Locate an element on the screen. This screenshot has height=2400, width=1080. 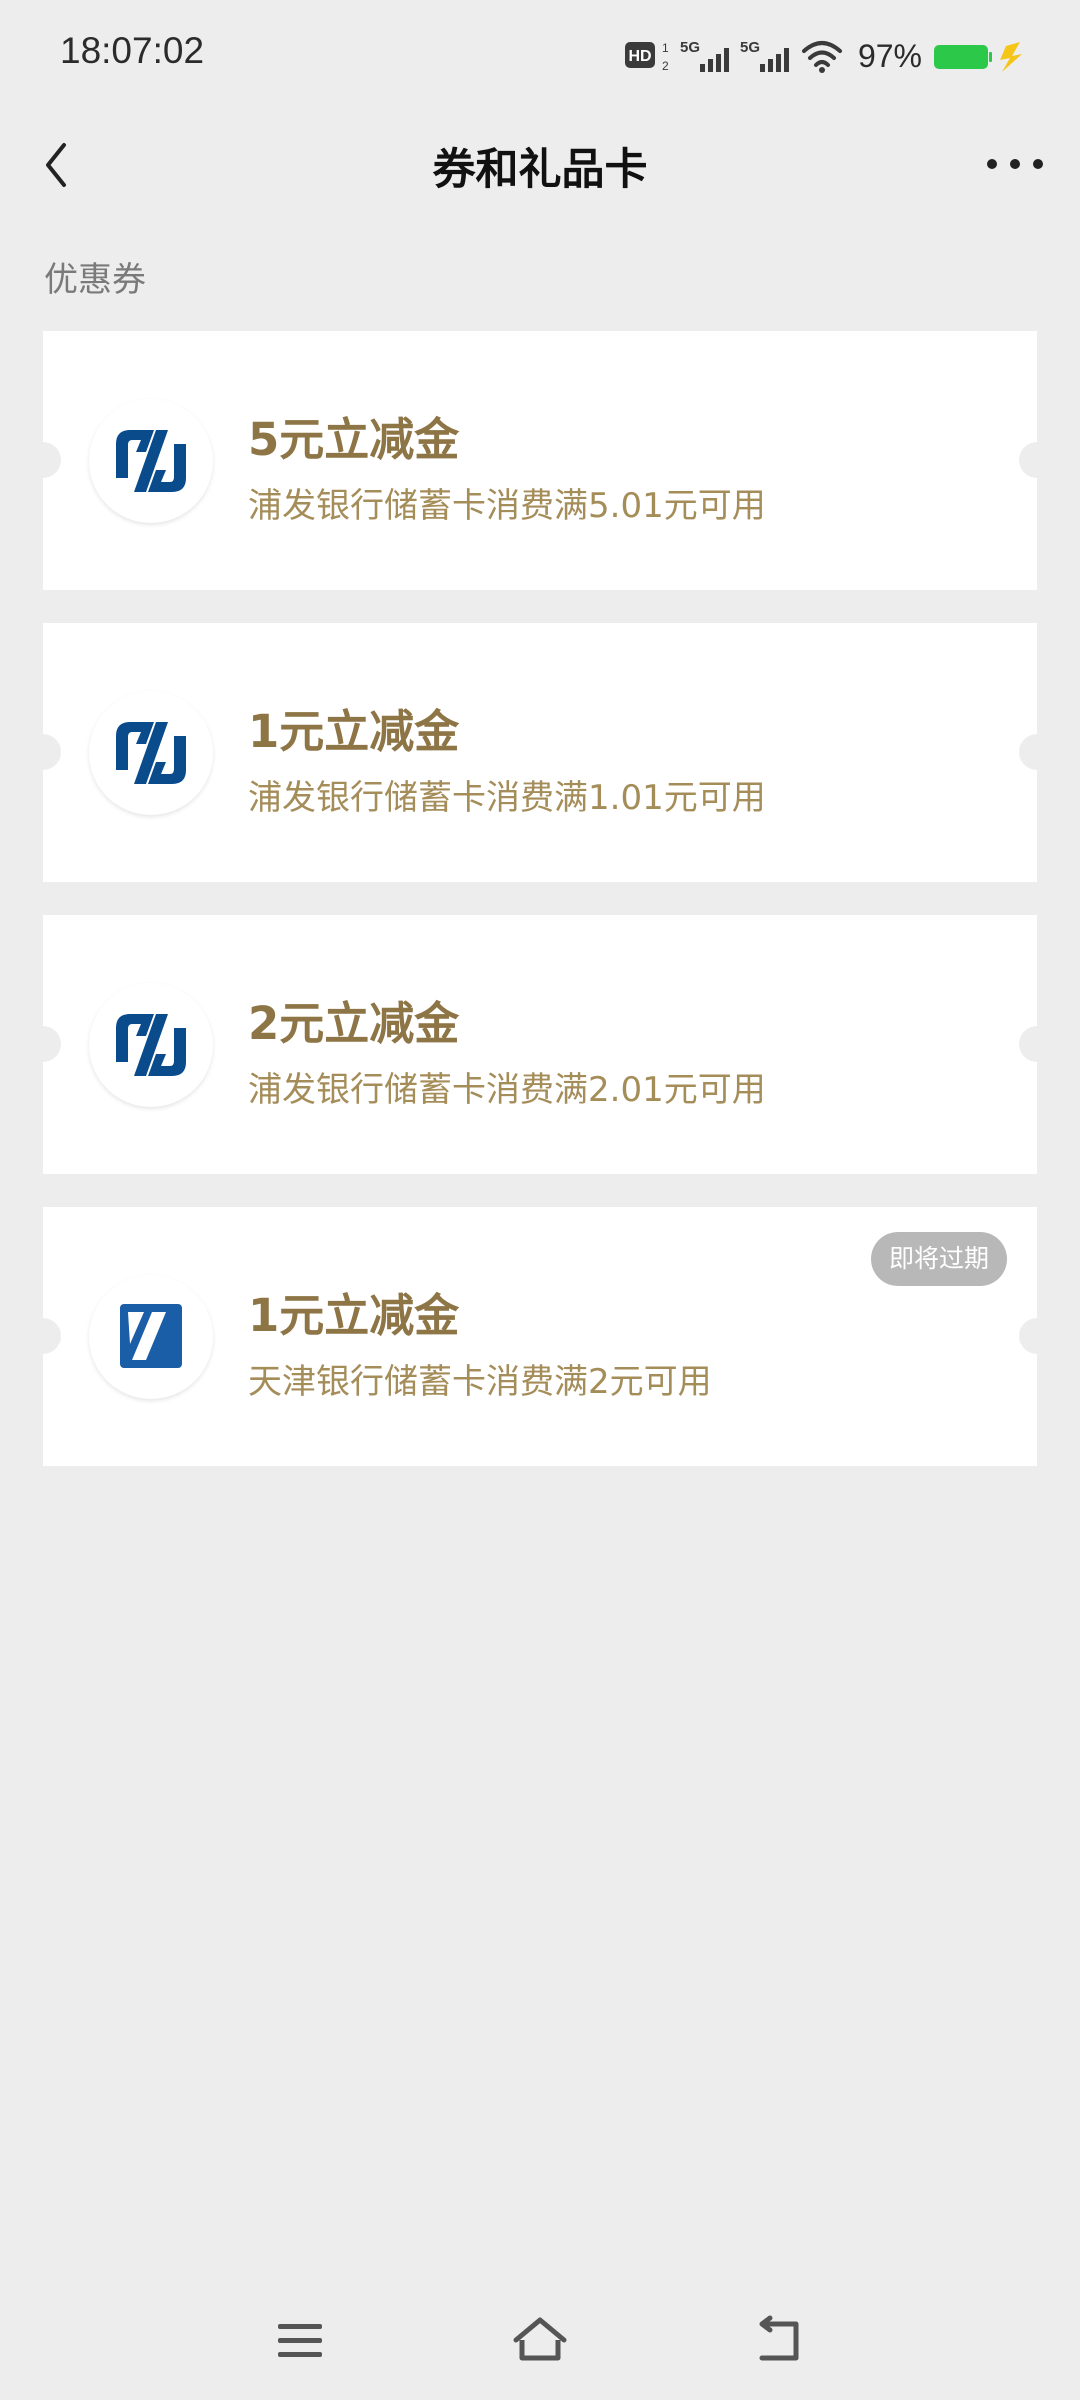
coupon-title: 2元立减金 is located at coordinates (354, 1023).